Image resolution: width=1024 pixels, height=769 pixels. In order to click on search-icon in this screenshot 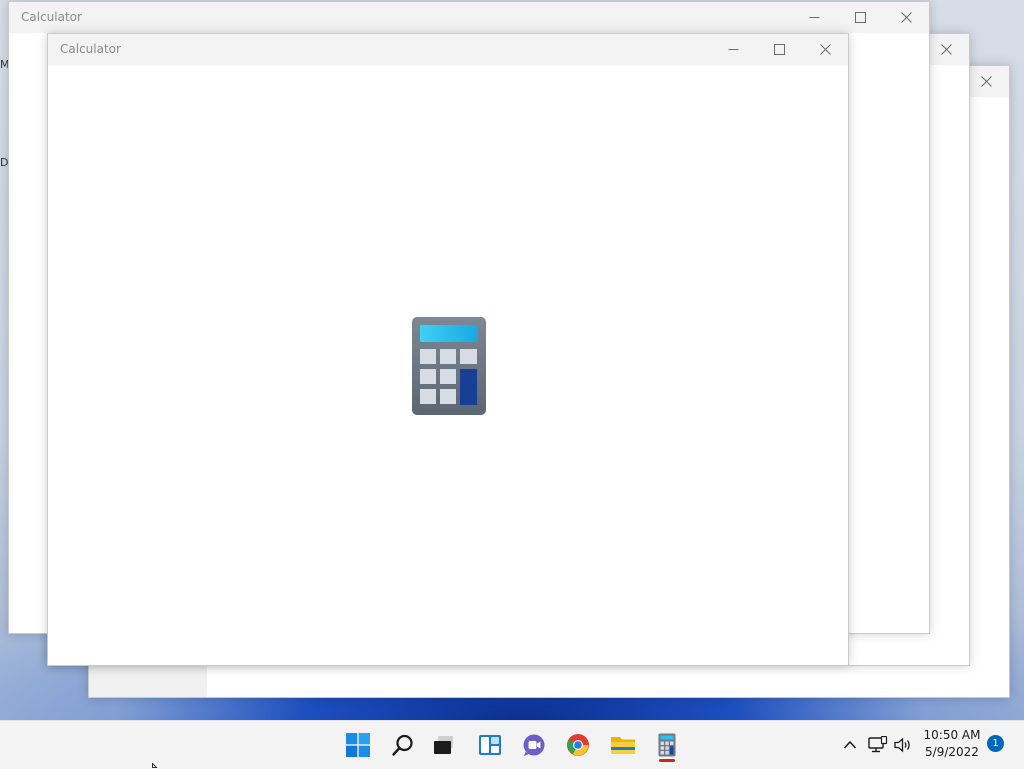, I will do `click(402, 745)`.